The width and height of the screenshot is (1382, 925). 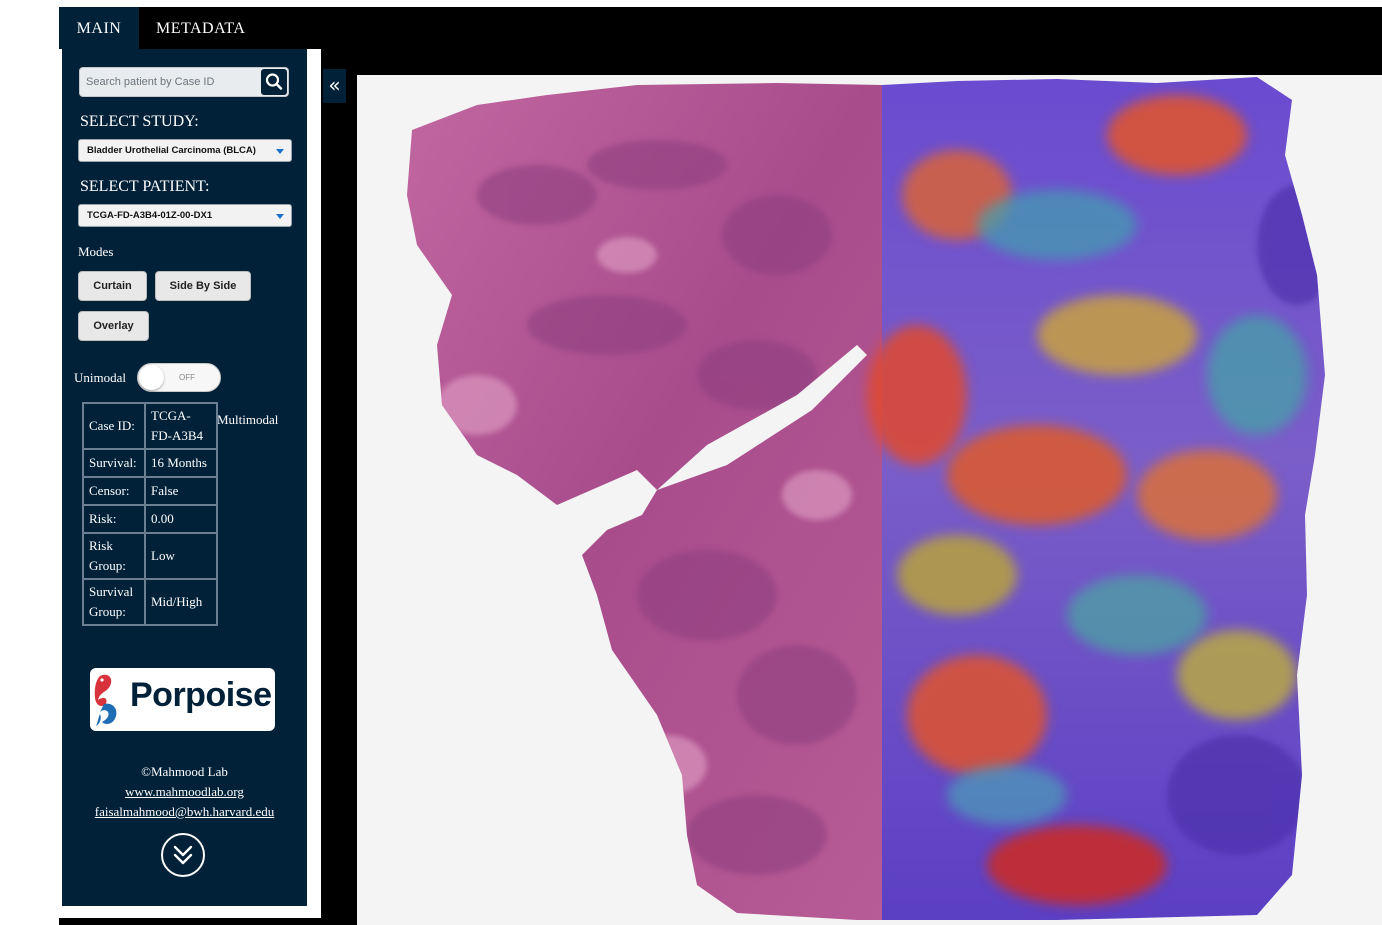 I want to click on modality-toggle: OFF, so click(x=179, y=377).